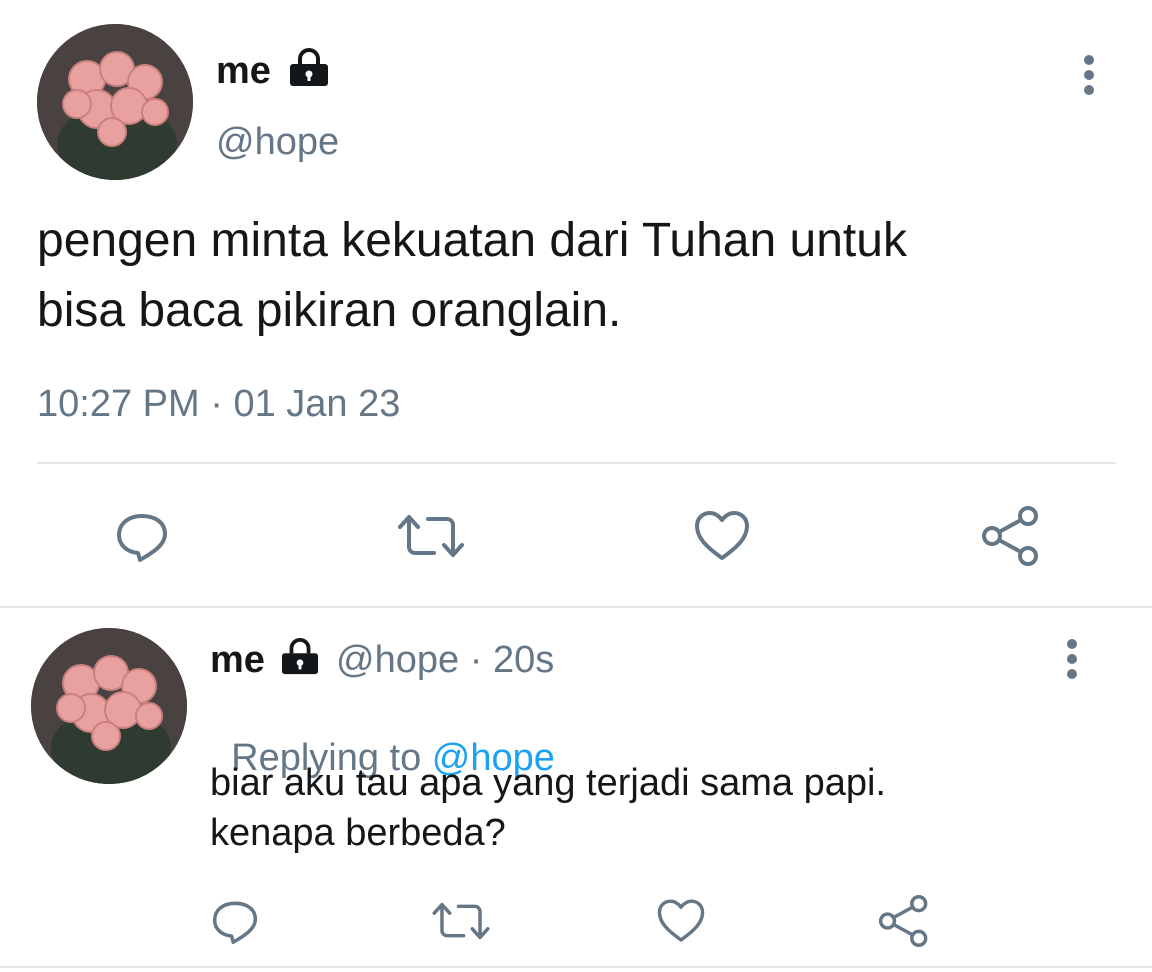 Image resolution: width=1152 pixels, height=972 pixels. What do you see at coordinates (109, 706) in the screenshot?
I see `reply-avatar` at bounding box center [109, 706].